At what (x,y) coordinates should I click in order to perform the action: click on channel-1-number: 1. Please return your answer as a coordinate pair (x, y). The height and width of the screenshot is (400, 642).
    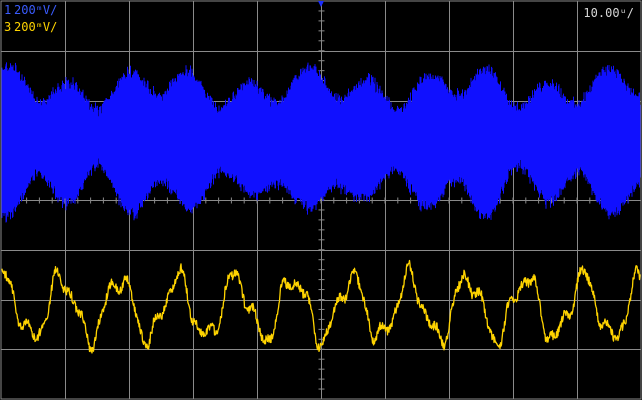
    Looking at the image, I should click on (8, 10).